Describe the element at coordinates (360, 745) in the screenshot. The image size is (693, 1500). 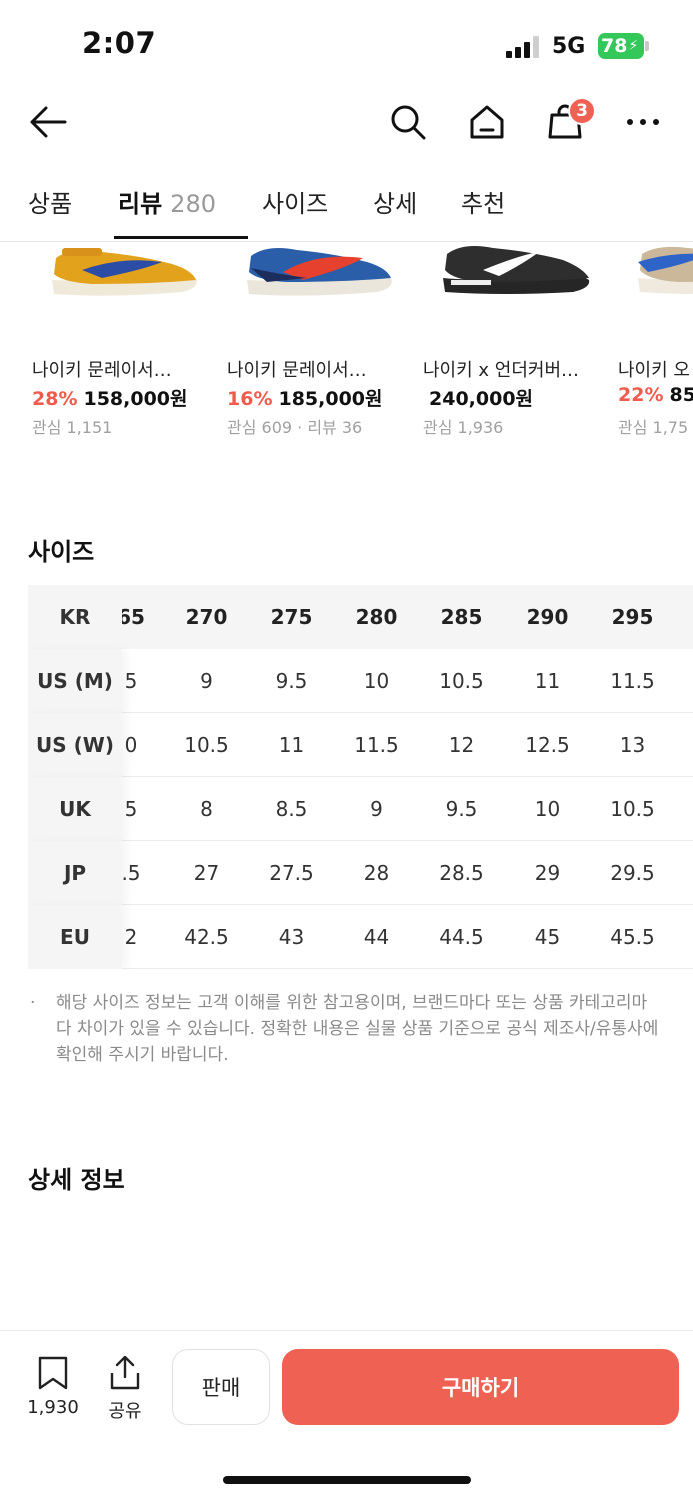
I see `size-row-us-w: US (W) 0 10.5 11 11.5 12 12.5 13` at that location.